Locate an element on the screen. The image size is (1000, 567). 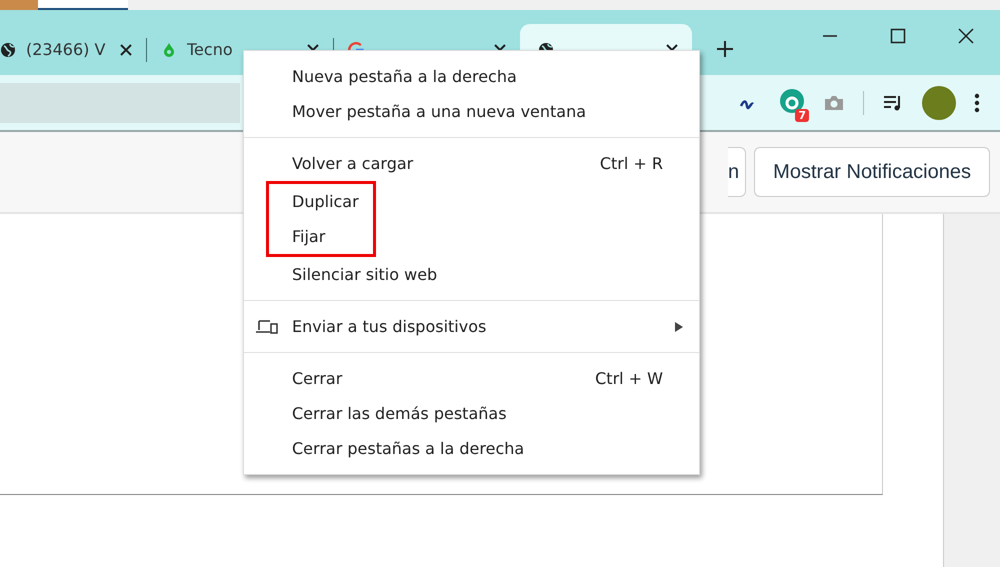
browser-tab: (23466) V is located at coordinates (73, 49).